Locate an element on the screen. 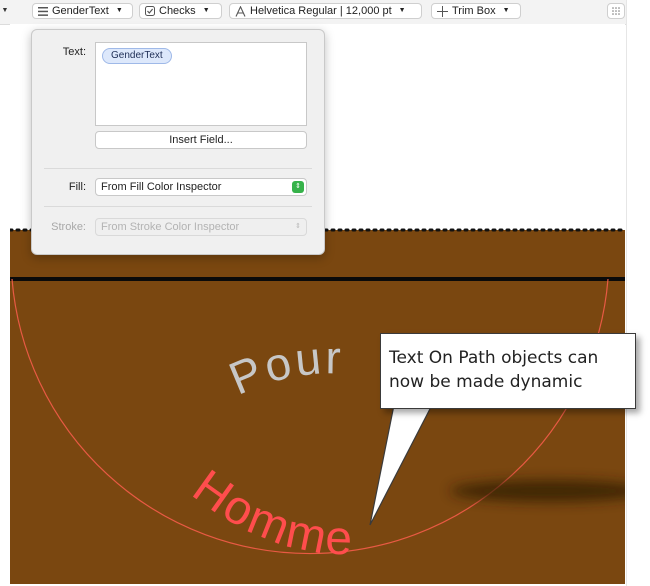 This screenshot has width=650, height=586. fill-select-value: From Fill Color Inspector is located at coordinates (161, 187).